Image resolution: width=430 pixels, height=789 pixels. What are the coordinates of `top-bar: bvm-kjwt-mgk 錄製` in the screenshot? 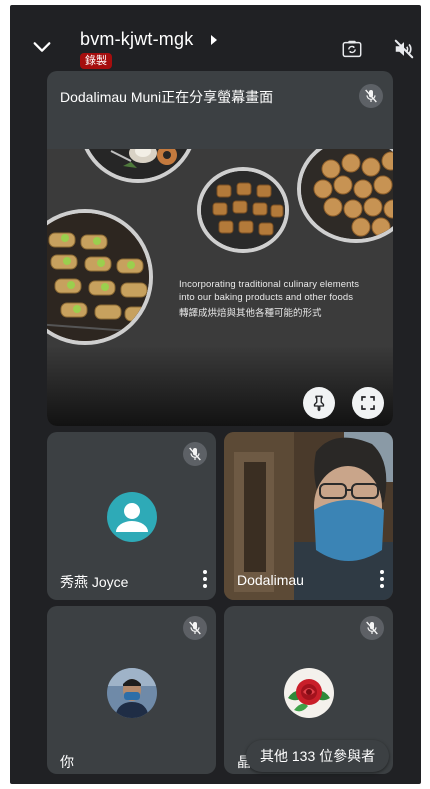 It's located at (215, 37).